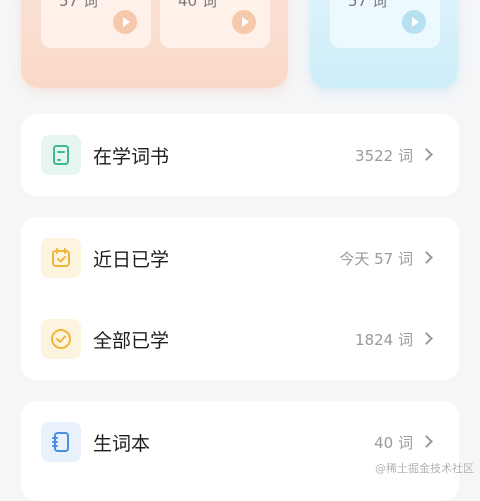 This screenshot has width=480, height=501. What do you see at coordinates (393, 443) in the screenshot?
I see `row-value: 40 词` at bounding box center [393, 443].